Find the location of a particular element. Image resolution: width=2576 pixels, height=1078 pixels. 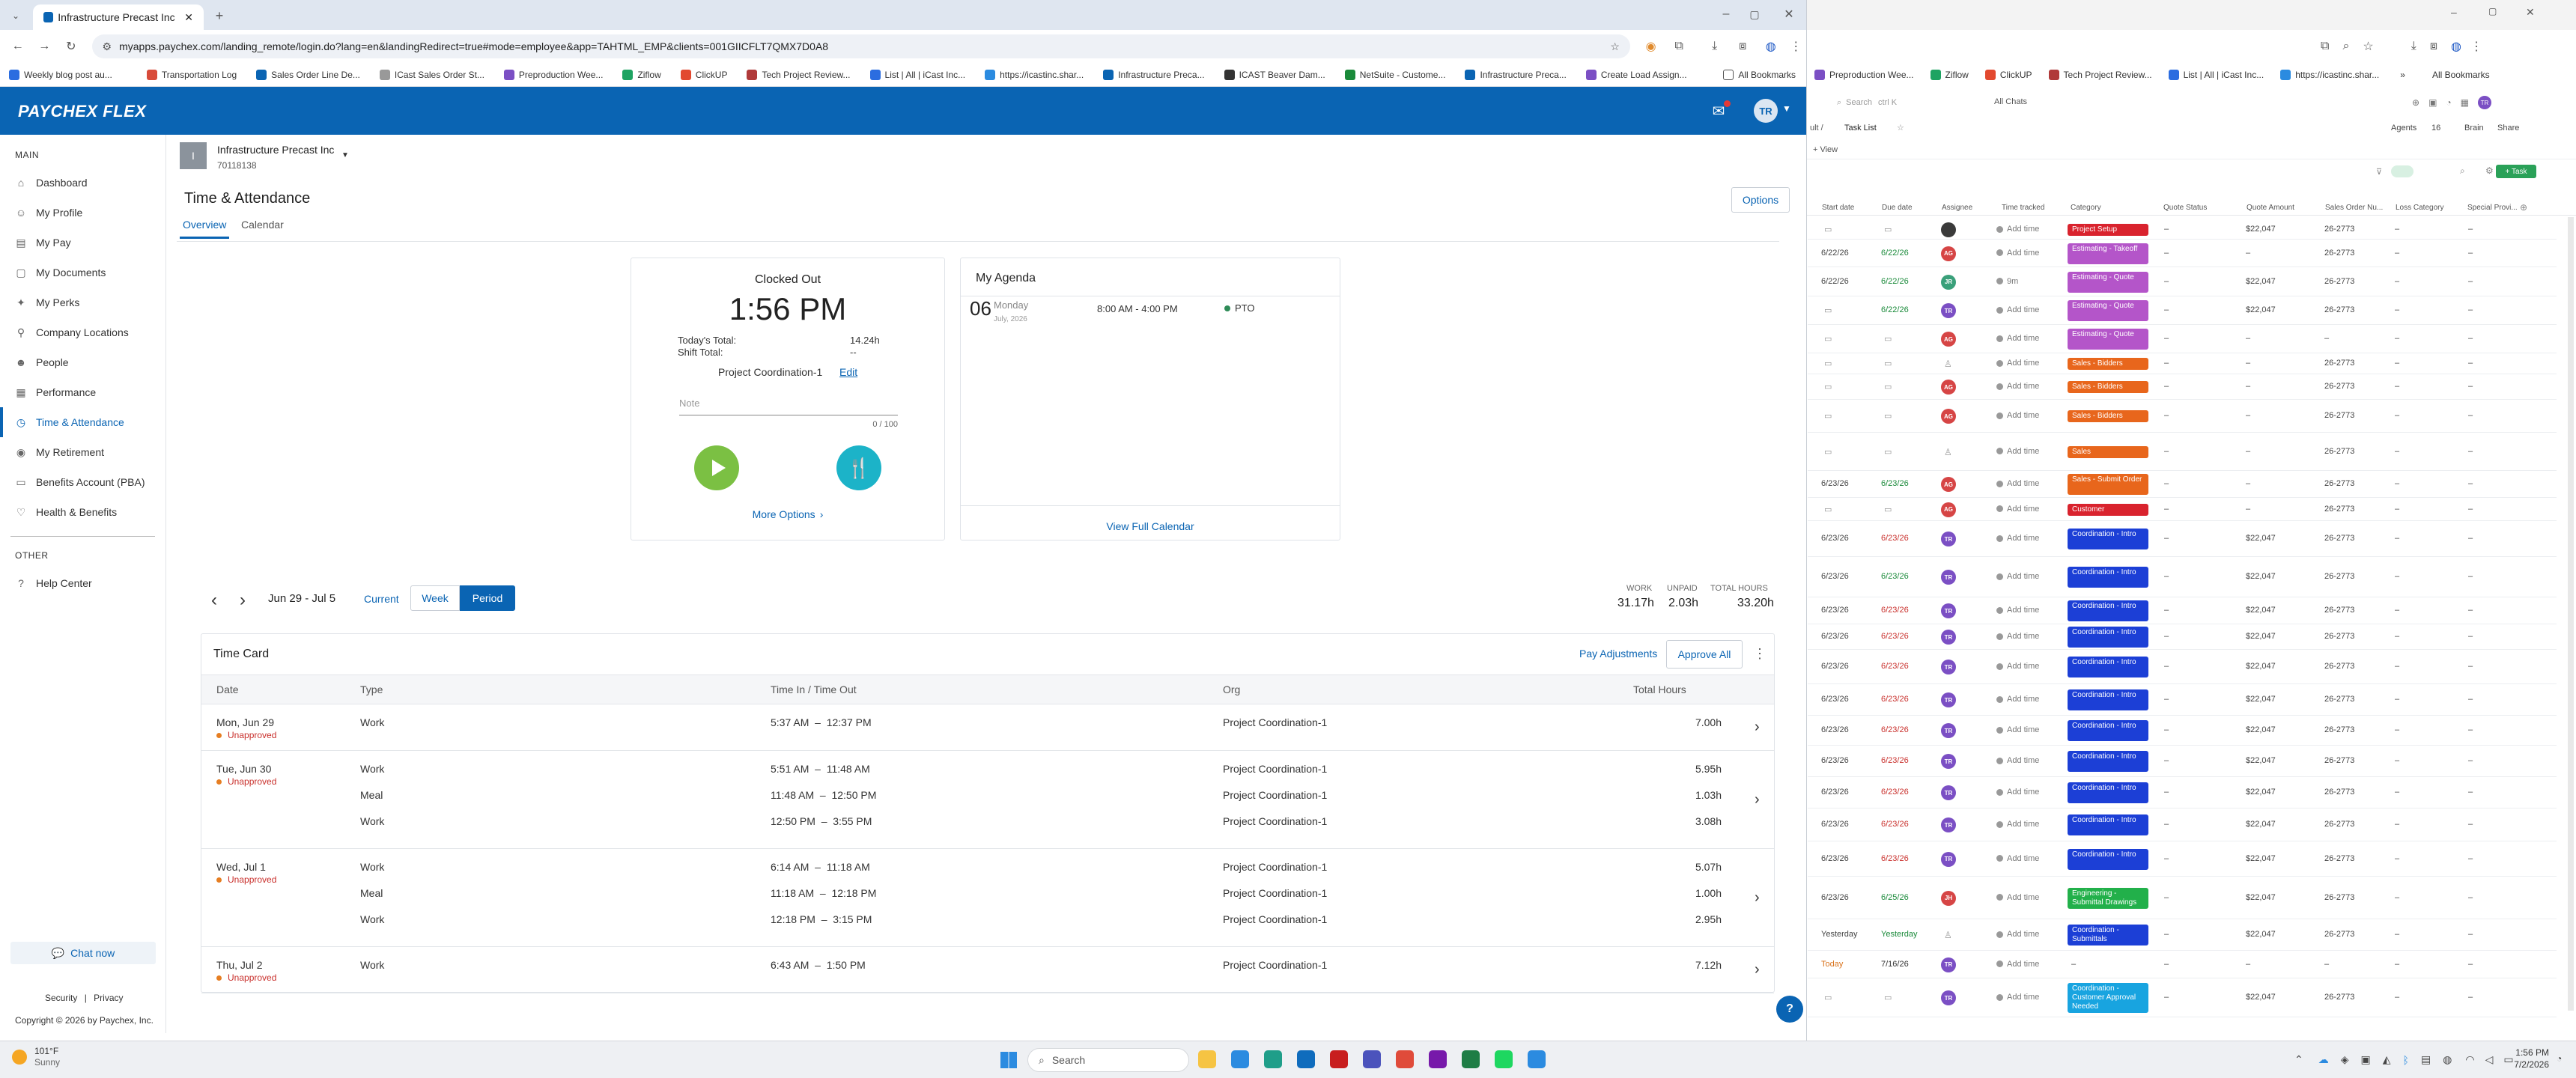

onedrive-icon: ☁ is located at coordinates (2323, 1059).